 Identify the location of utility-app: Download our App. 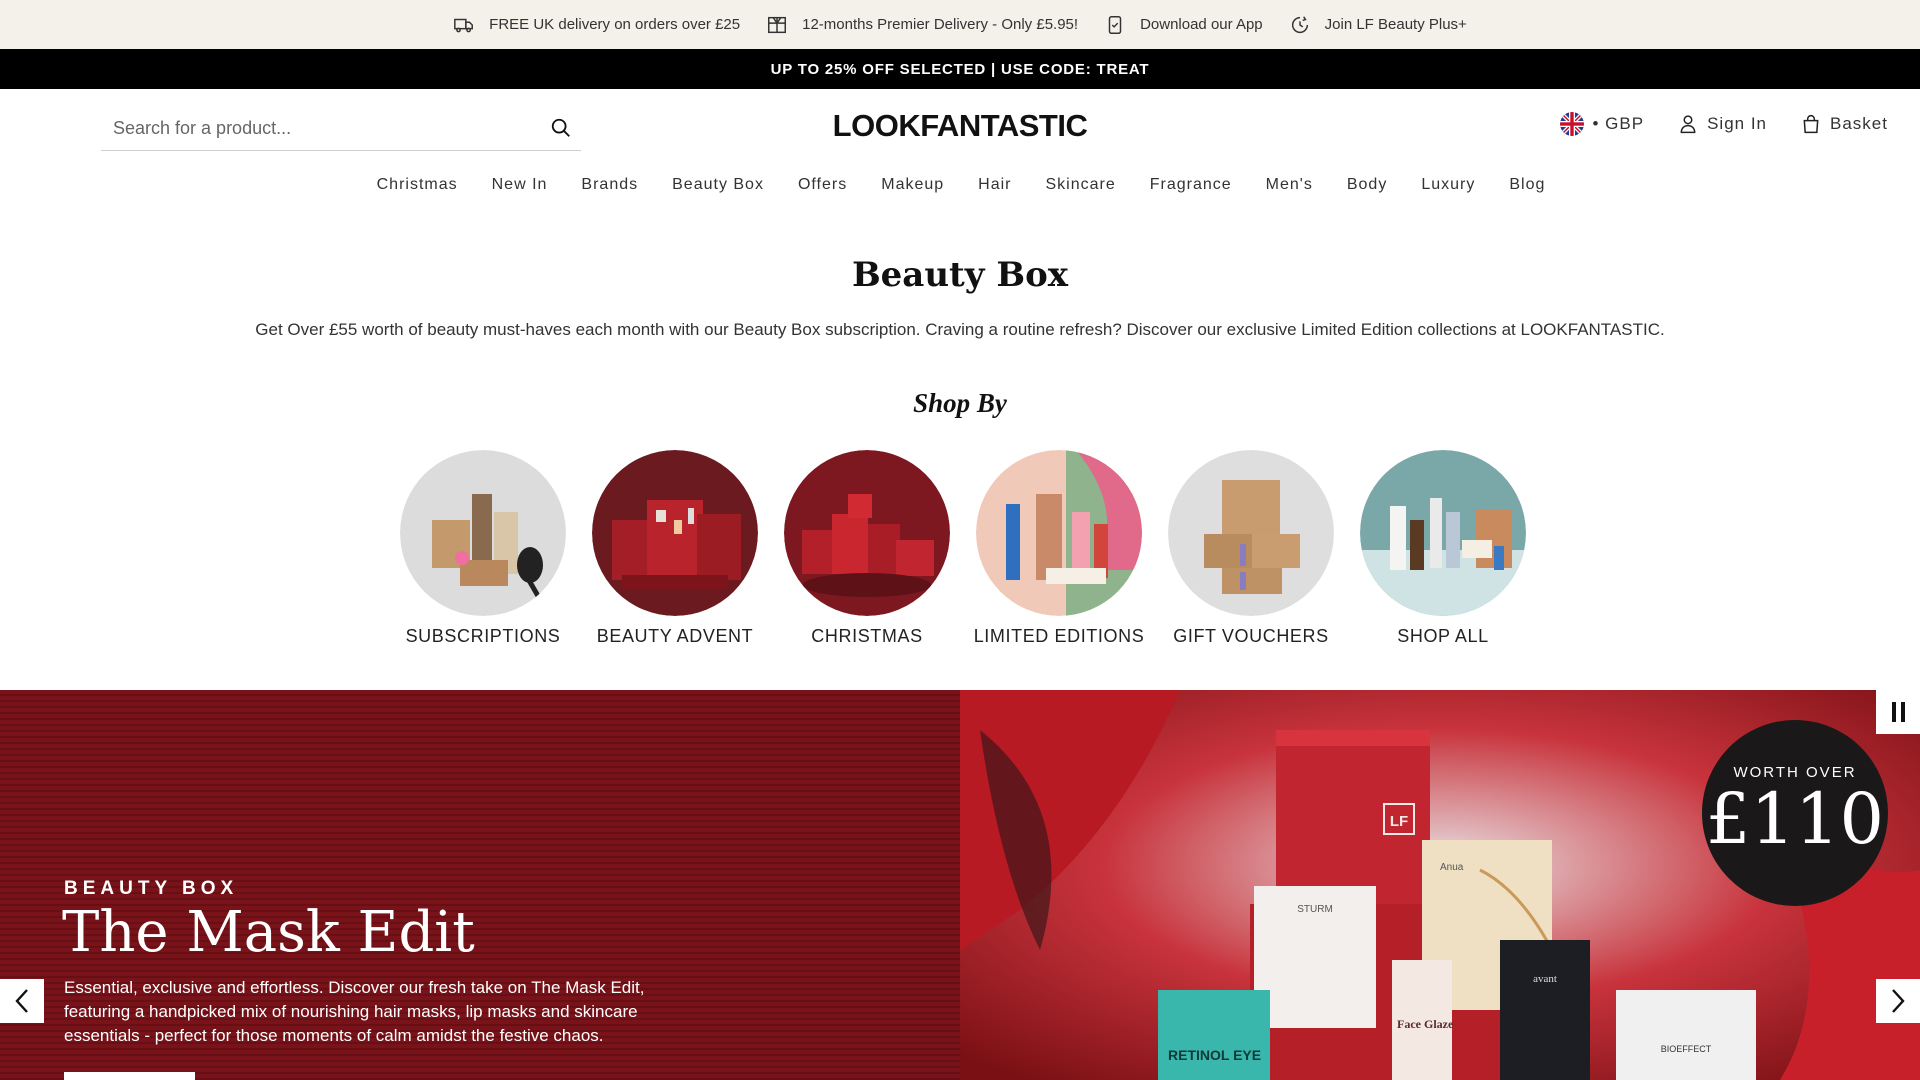
(1183, 25).